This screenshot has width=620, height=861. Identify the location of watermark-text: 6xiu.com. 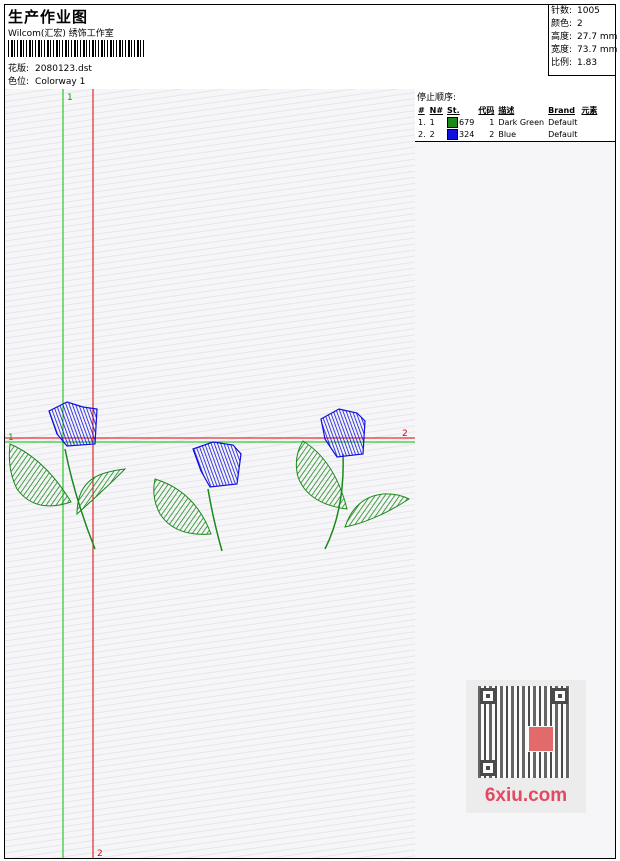
(526, 795).